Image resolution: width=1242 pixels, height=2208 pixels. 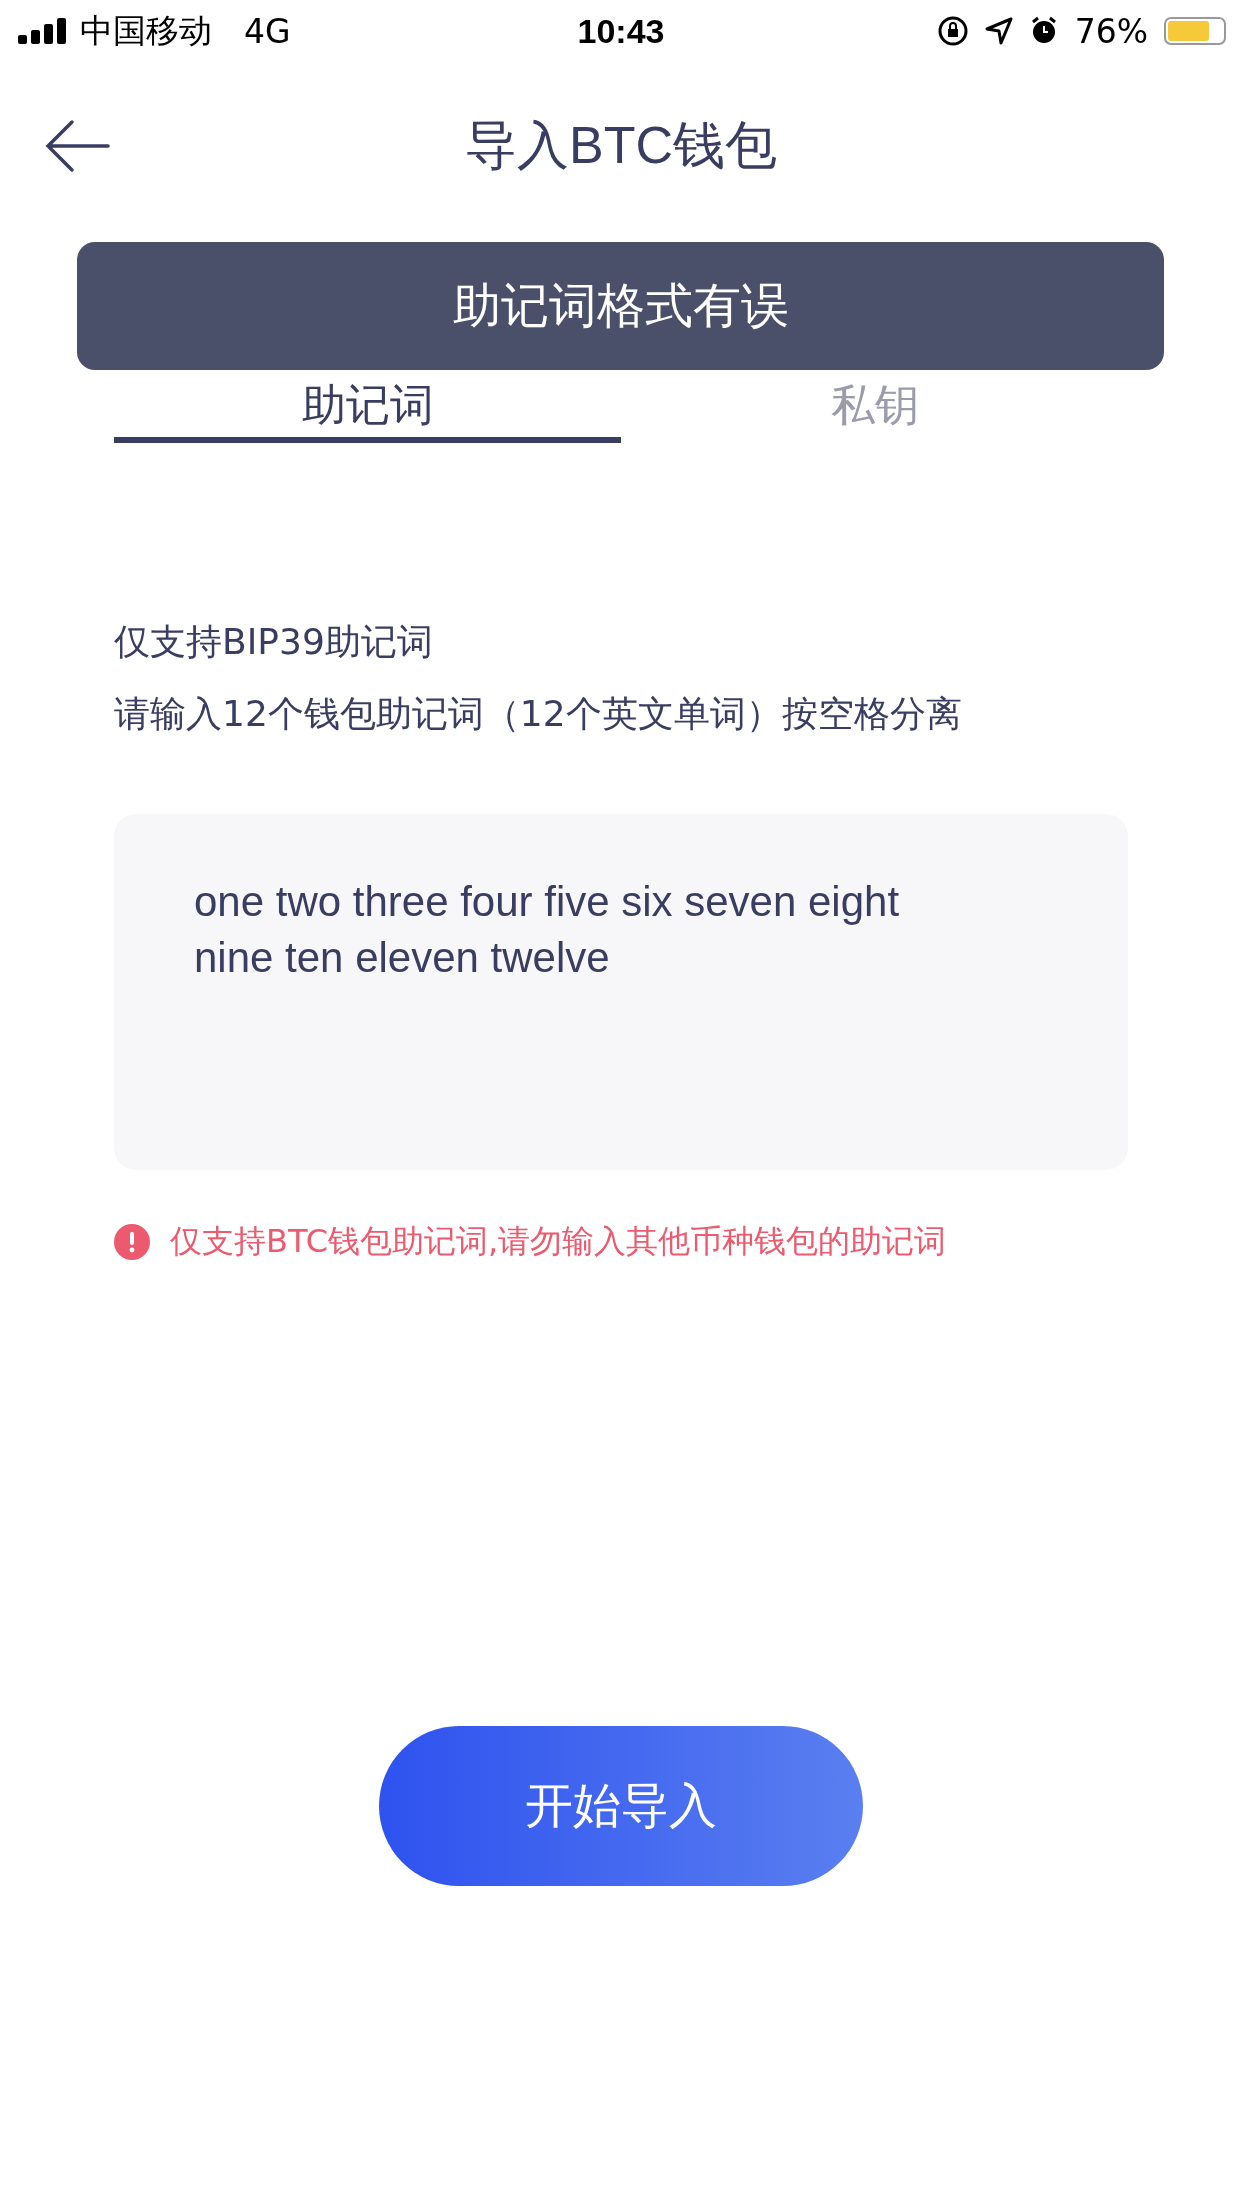 What do you see at coordinates (132, 1242) in the screenshot?
I see `warning-icon` at bounding box center [132, 1242].